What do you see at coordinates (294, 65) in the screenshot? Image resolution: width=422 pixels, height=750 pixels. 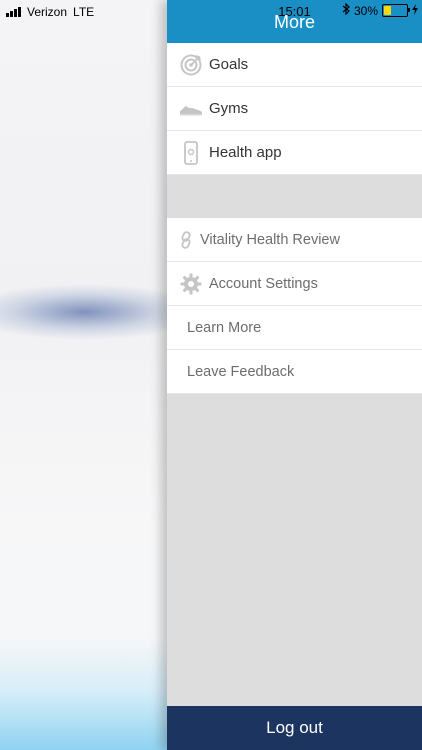 I see `menu-item-goals: Goals` at bounding box center [294, 65].